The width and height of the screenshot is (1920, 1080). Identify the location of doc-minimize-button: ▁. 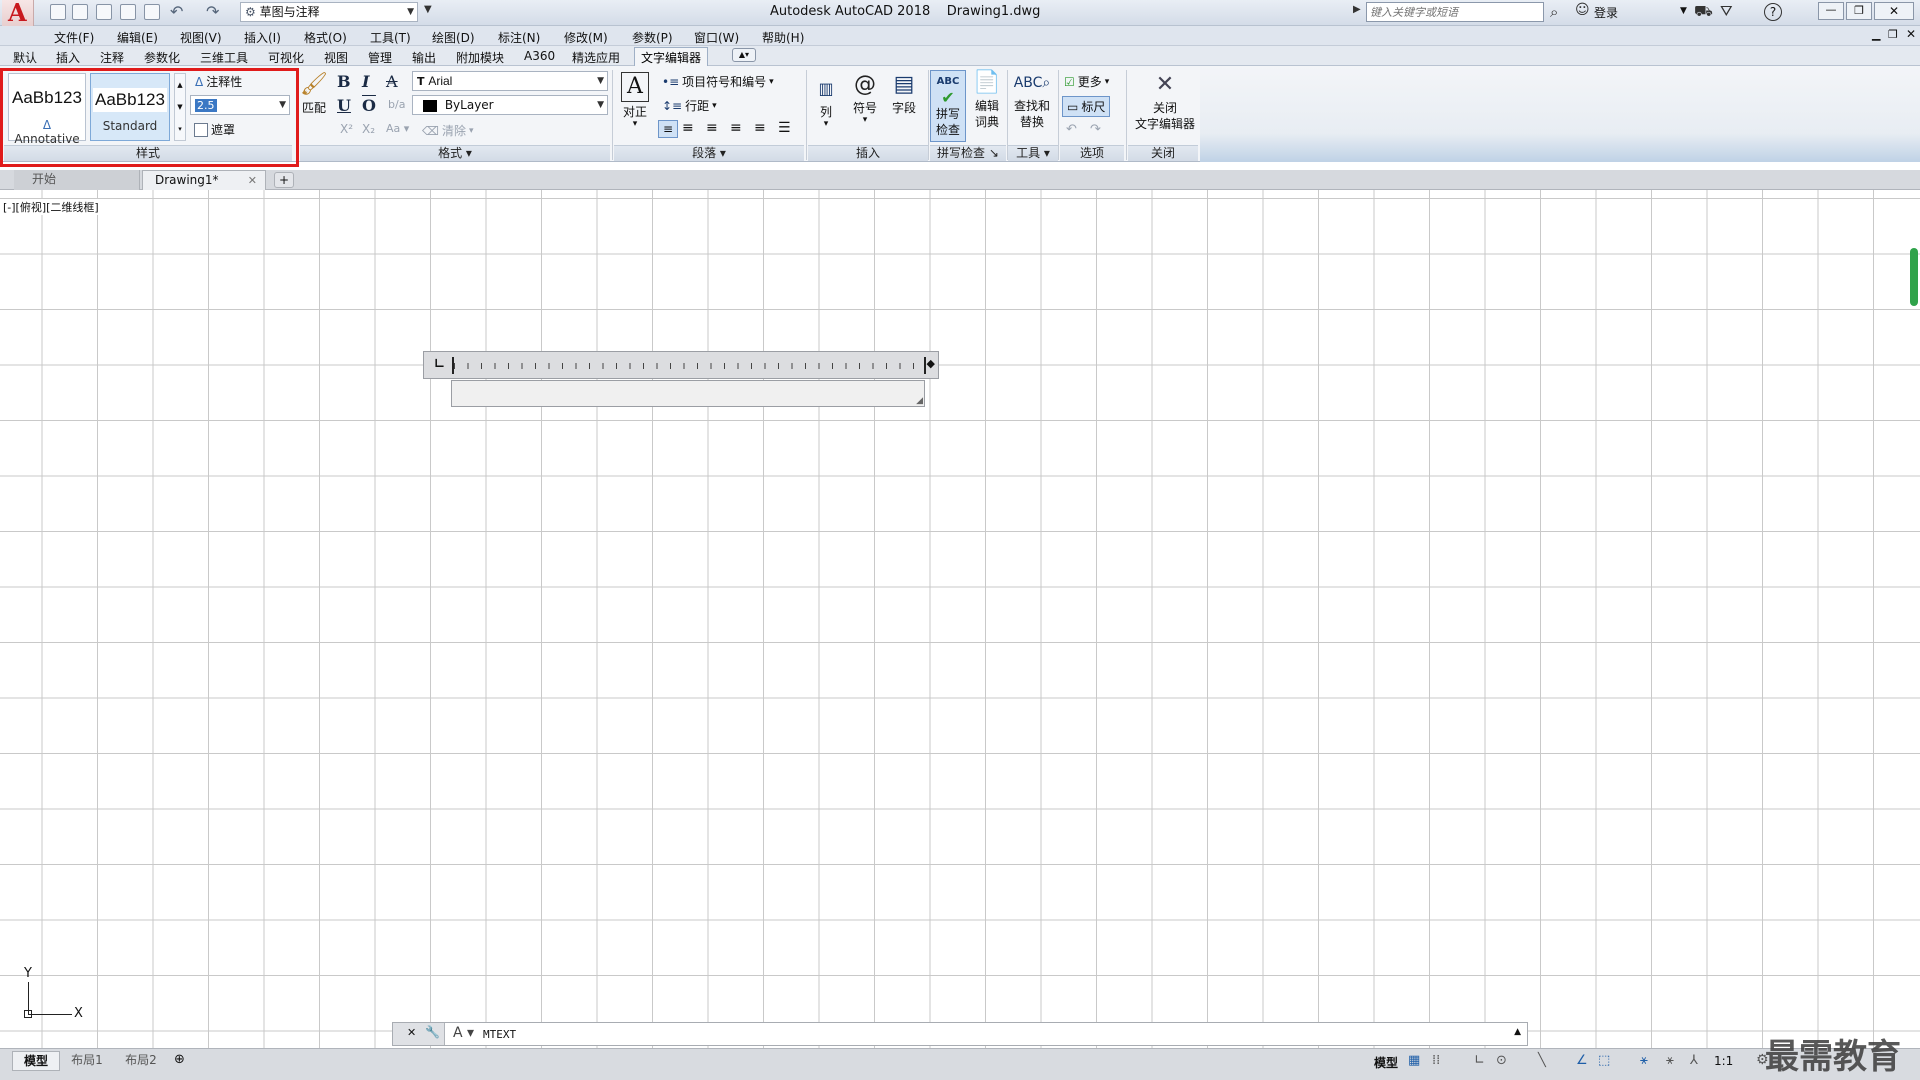
(1876, 34).